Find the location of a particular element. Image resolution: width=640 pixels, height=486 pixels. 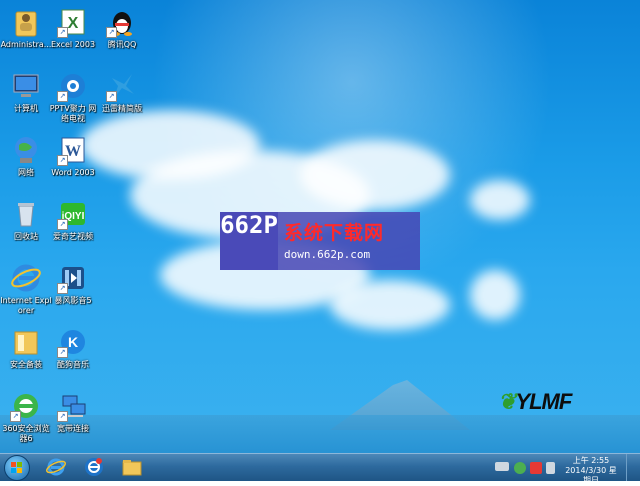

user-folder-icon is located at coordinates (26, 22).